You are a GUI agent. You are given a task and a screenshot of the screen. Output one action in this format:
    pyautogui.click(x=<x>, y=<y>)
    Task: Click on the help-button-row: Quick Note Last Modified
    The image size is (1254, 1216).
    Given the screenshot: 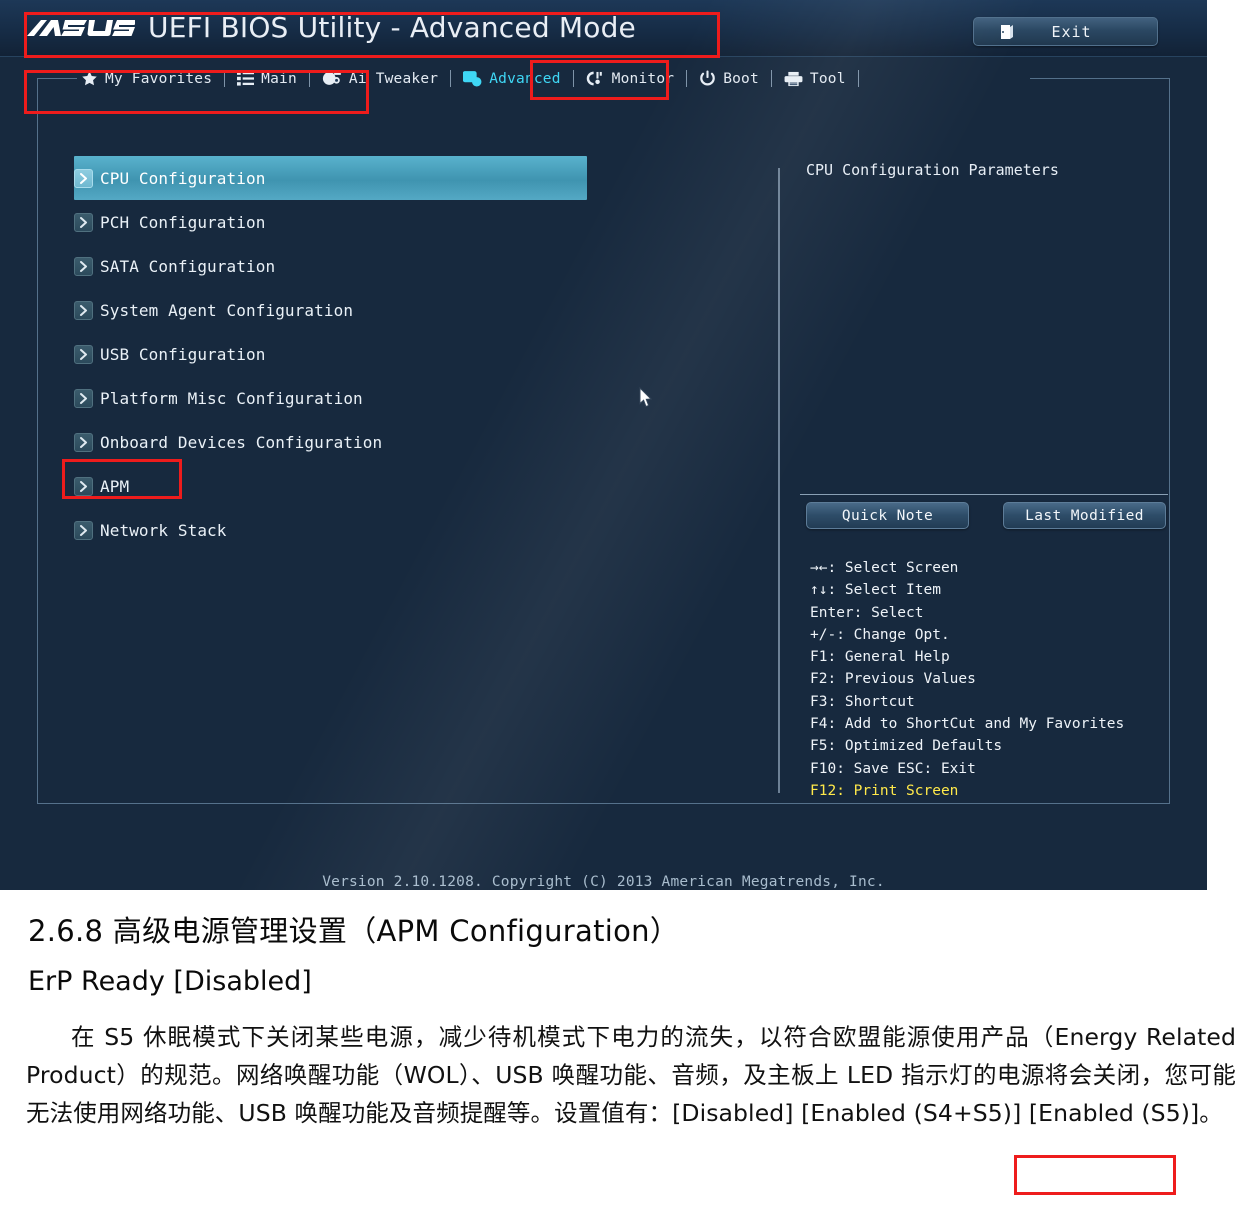 What is the action you would take?
    pyautogui.click(x=986, y=515)
    